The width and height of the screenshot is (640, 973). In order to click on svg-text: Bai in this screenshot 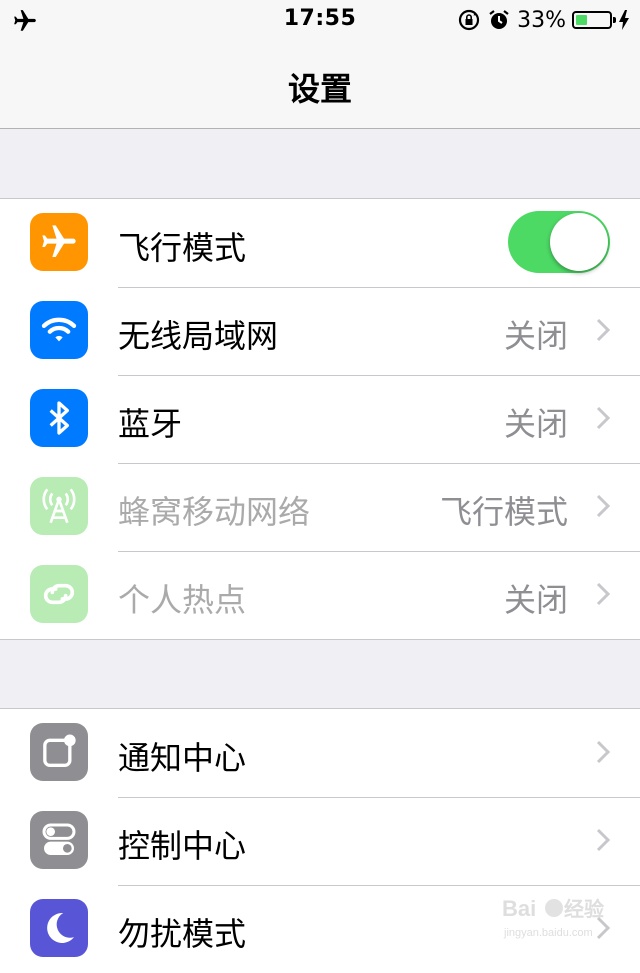, I will do `click(519, 908)`.